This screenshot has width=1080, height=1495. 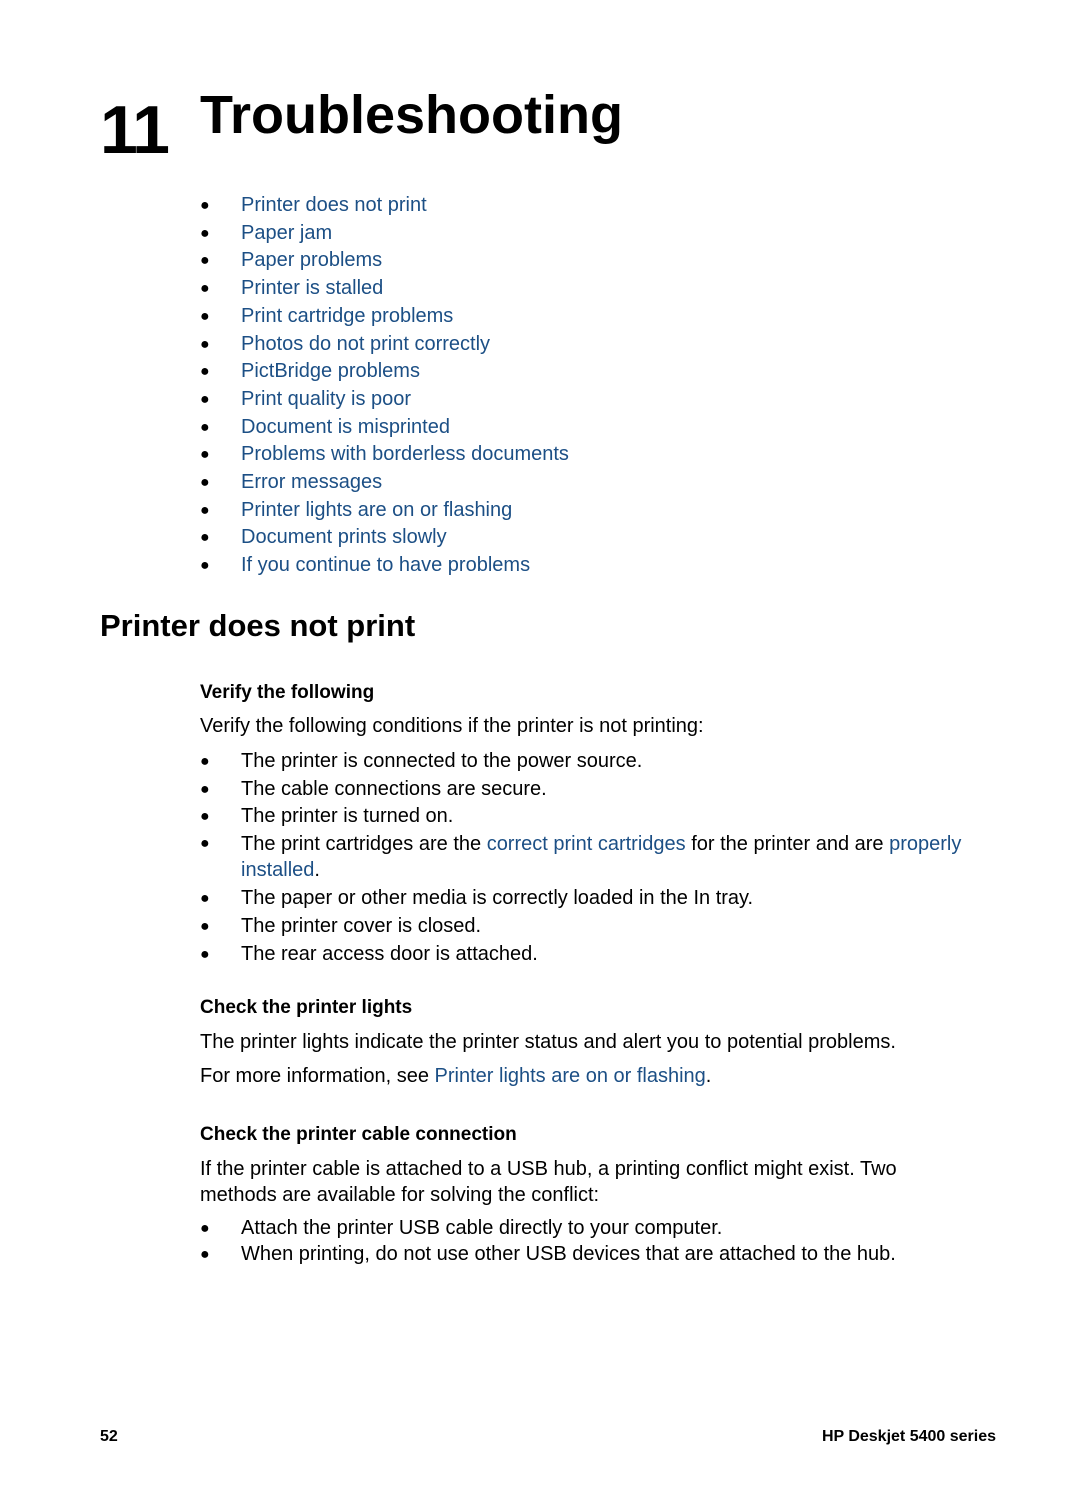 What do you see at coordinates (347, 816) in the screenshot?
I see `verify-item-text: The printer is turned on.` at bounding box center [347, 816].